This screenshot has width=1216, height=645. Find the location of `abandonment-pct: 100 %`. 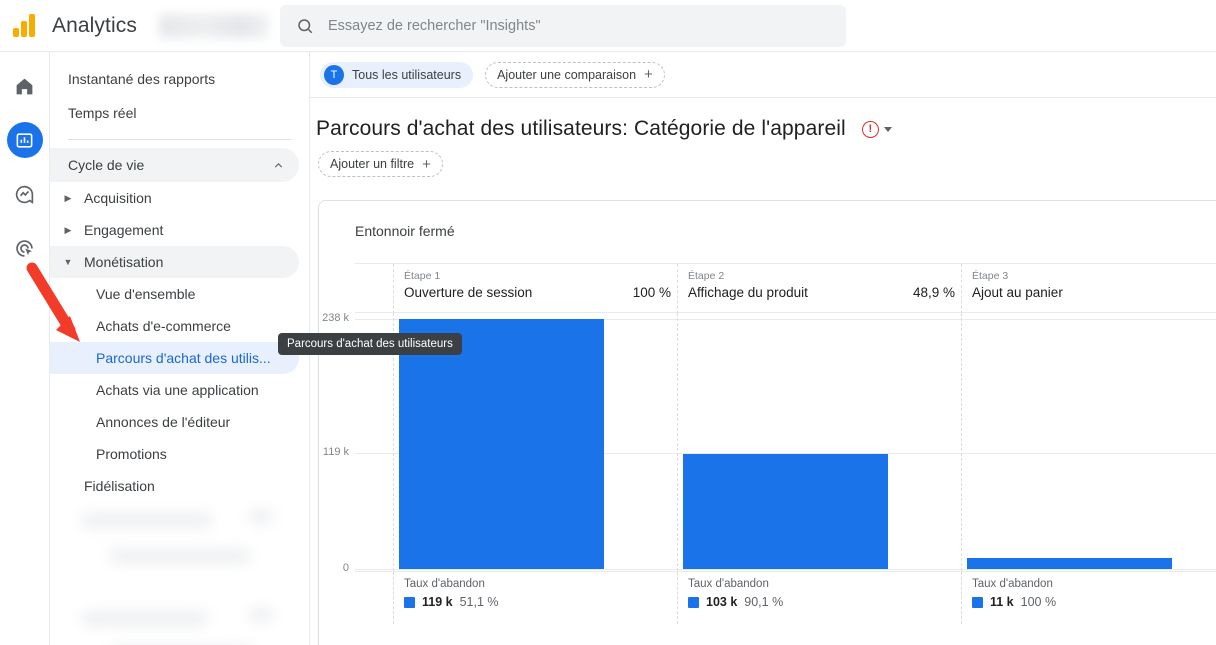

abandonment-pct: 100 % is located at coordinates (1038, 602).